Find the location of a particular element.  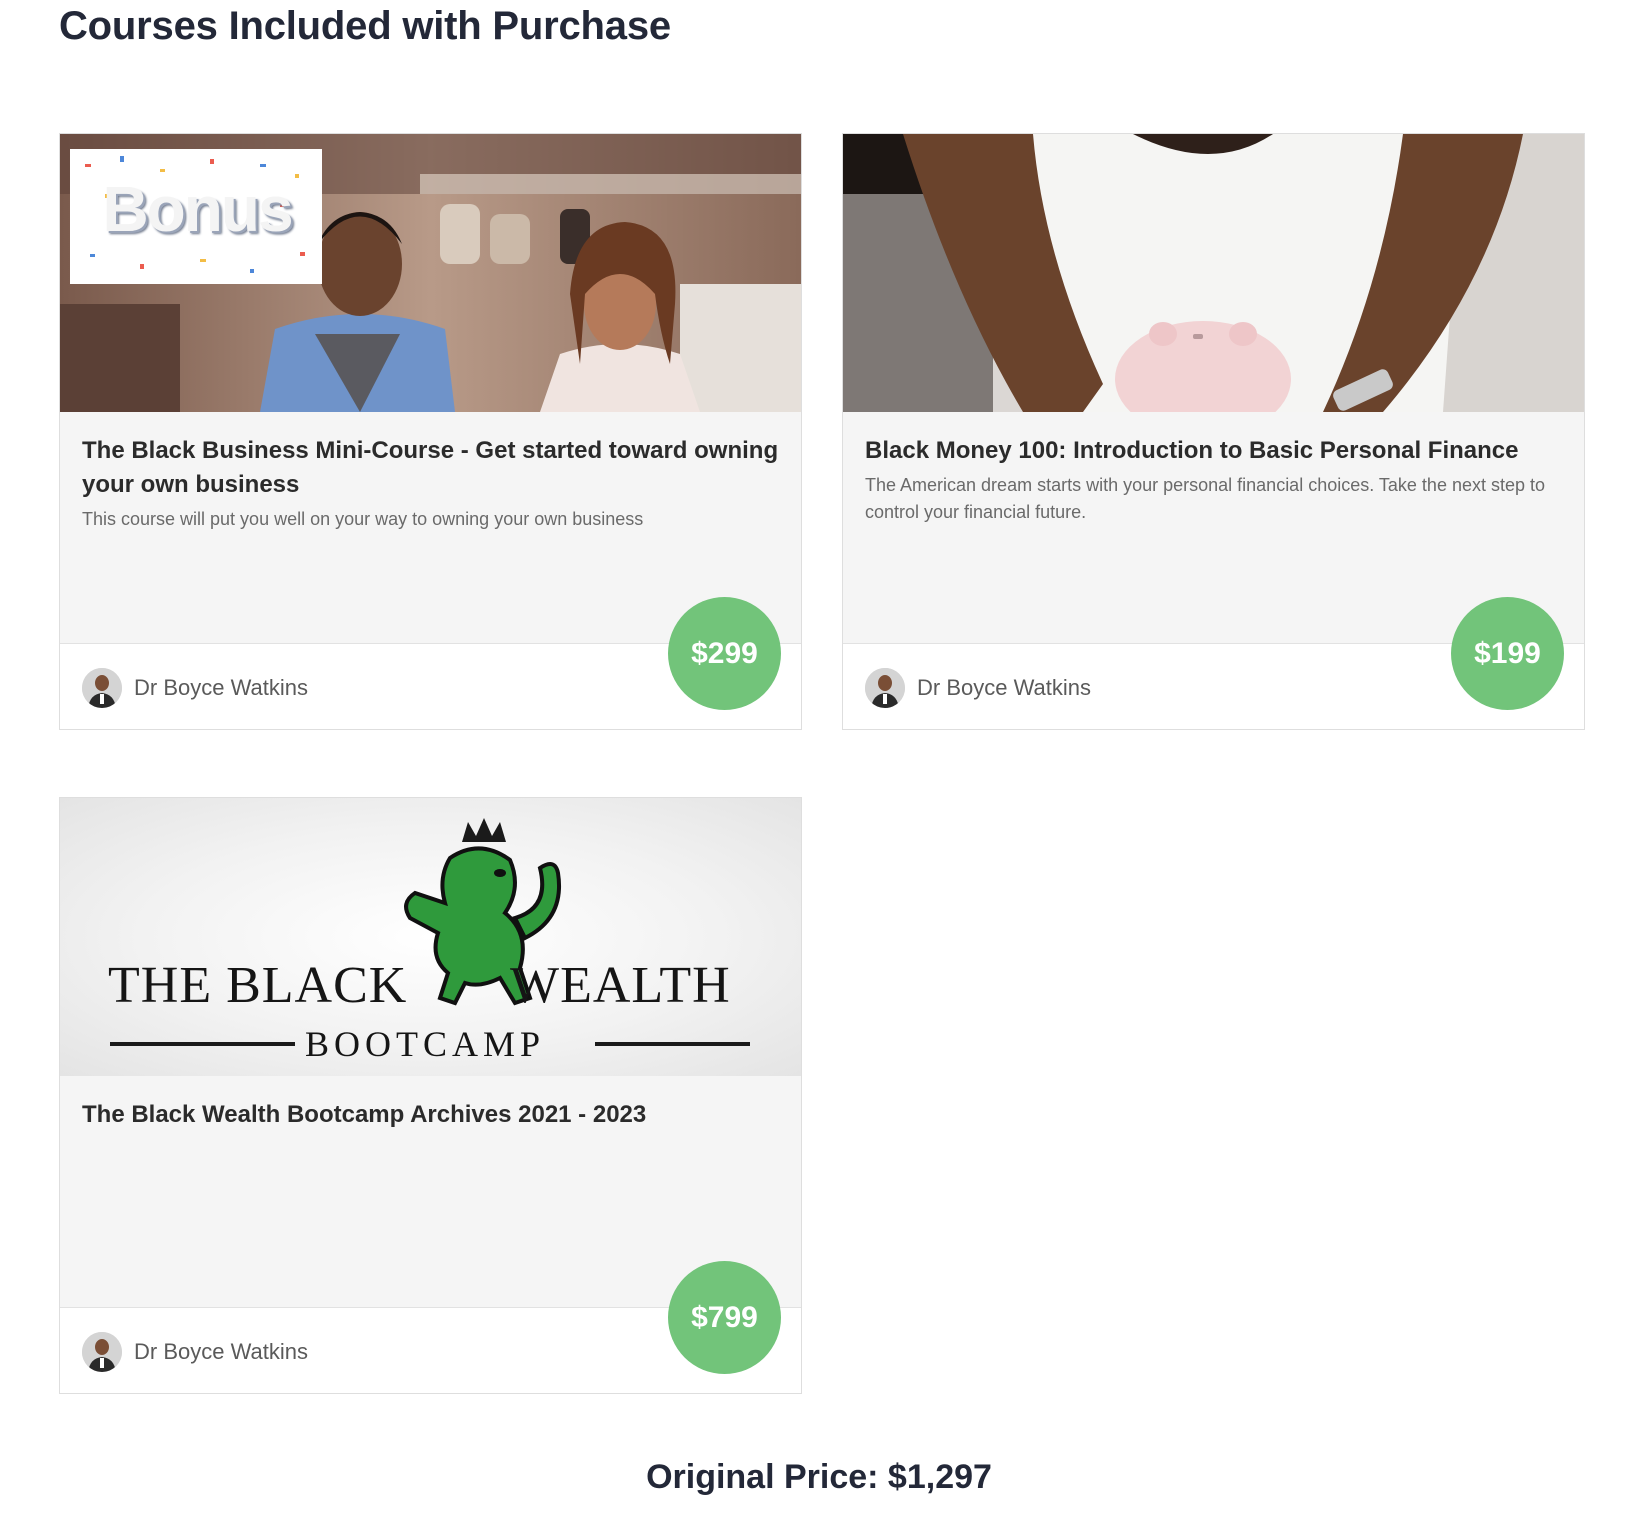

course-image: Bonus is located at coordinates (430, 273).